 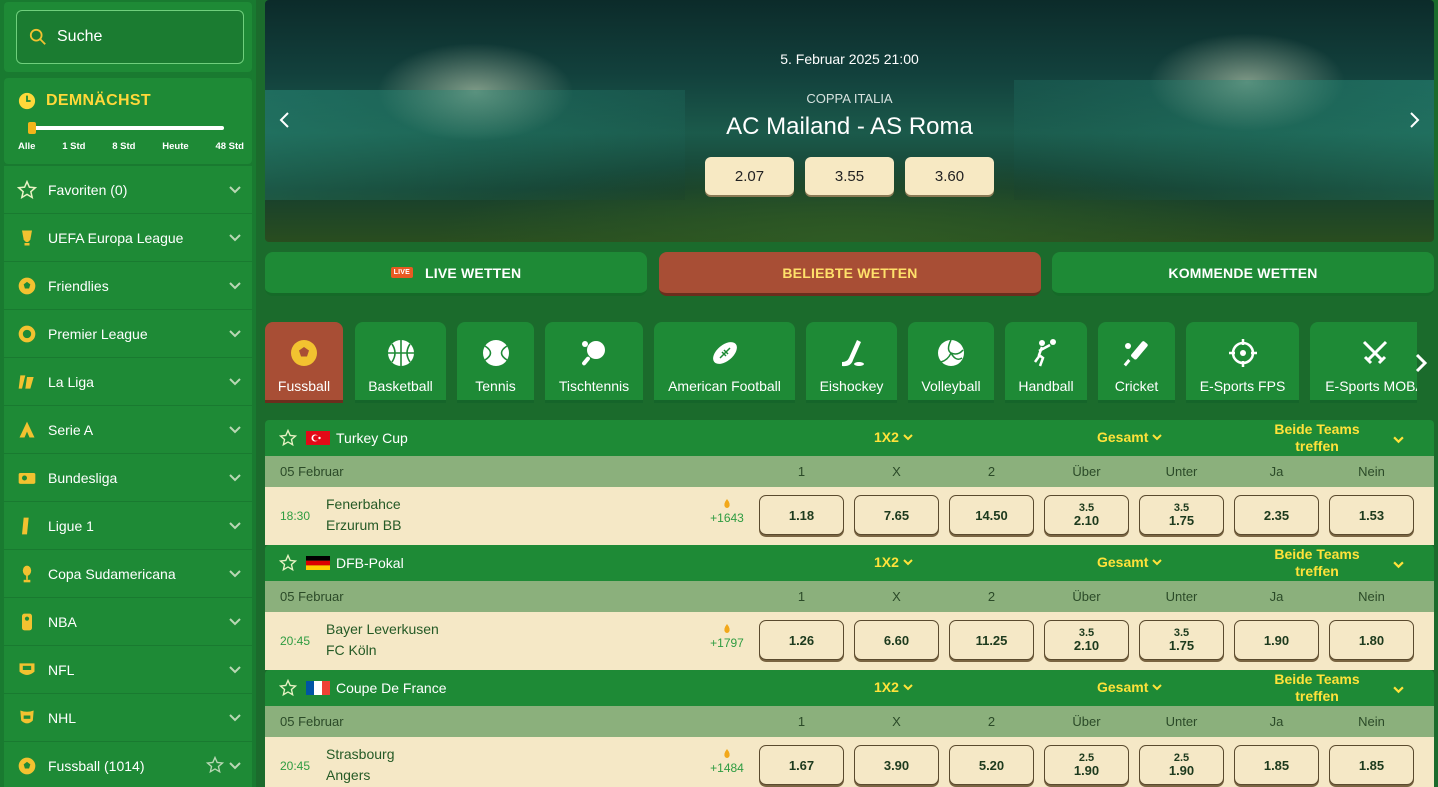 What do you see at coordinates (801, 765) in the screenshot?
I see `odd-button-1: 1.67` at bounding box center [801, 765].